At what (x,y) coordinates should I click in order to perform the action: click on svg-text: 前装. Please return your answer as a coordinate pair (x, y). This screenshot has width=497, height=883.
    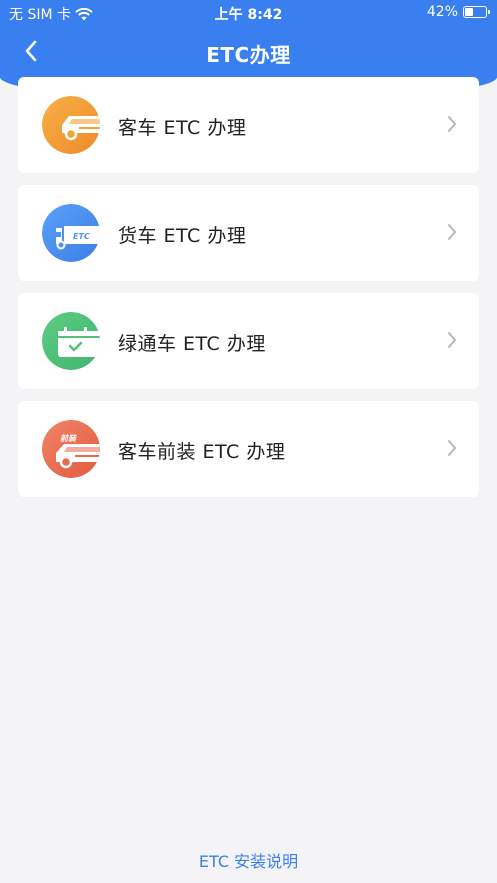
    Looking at the image, I should click on (69, 438).